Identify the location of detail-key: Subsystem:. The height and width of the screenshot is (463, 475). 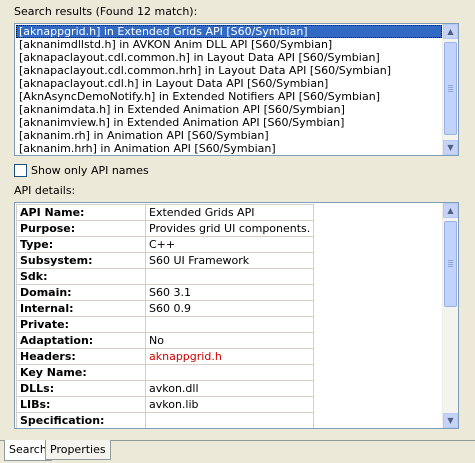
(81, 260).